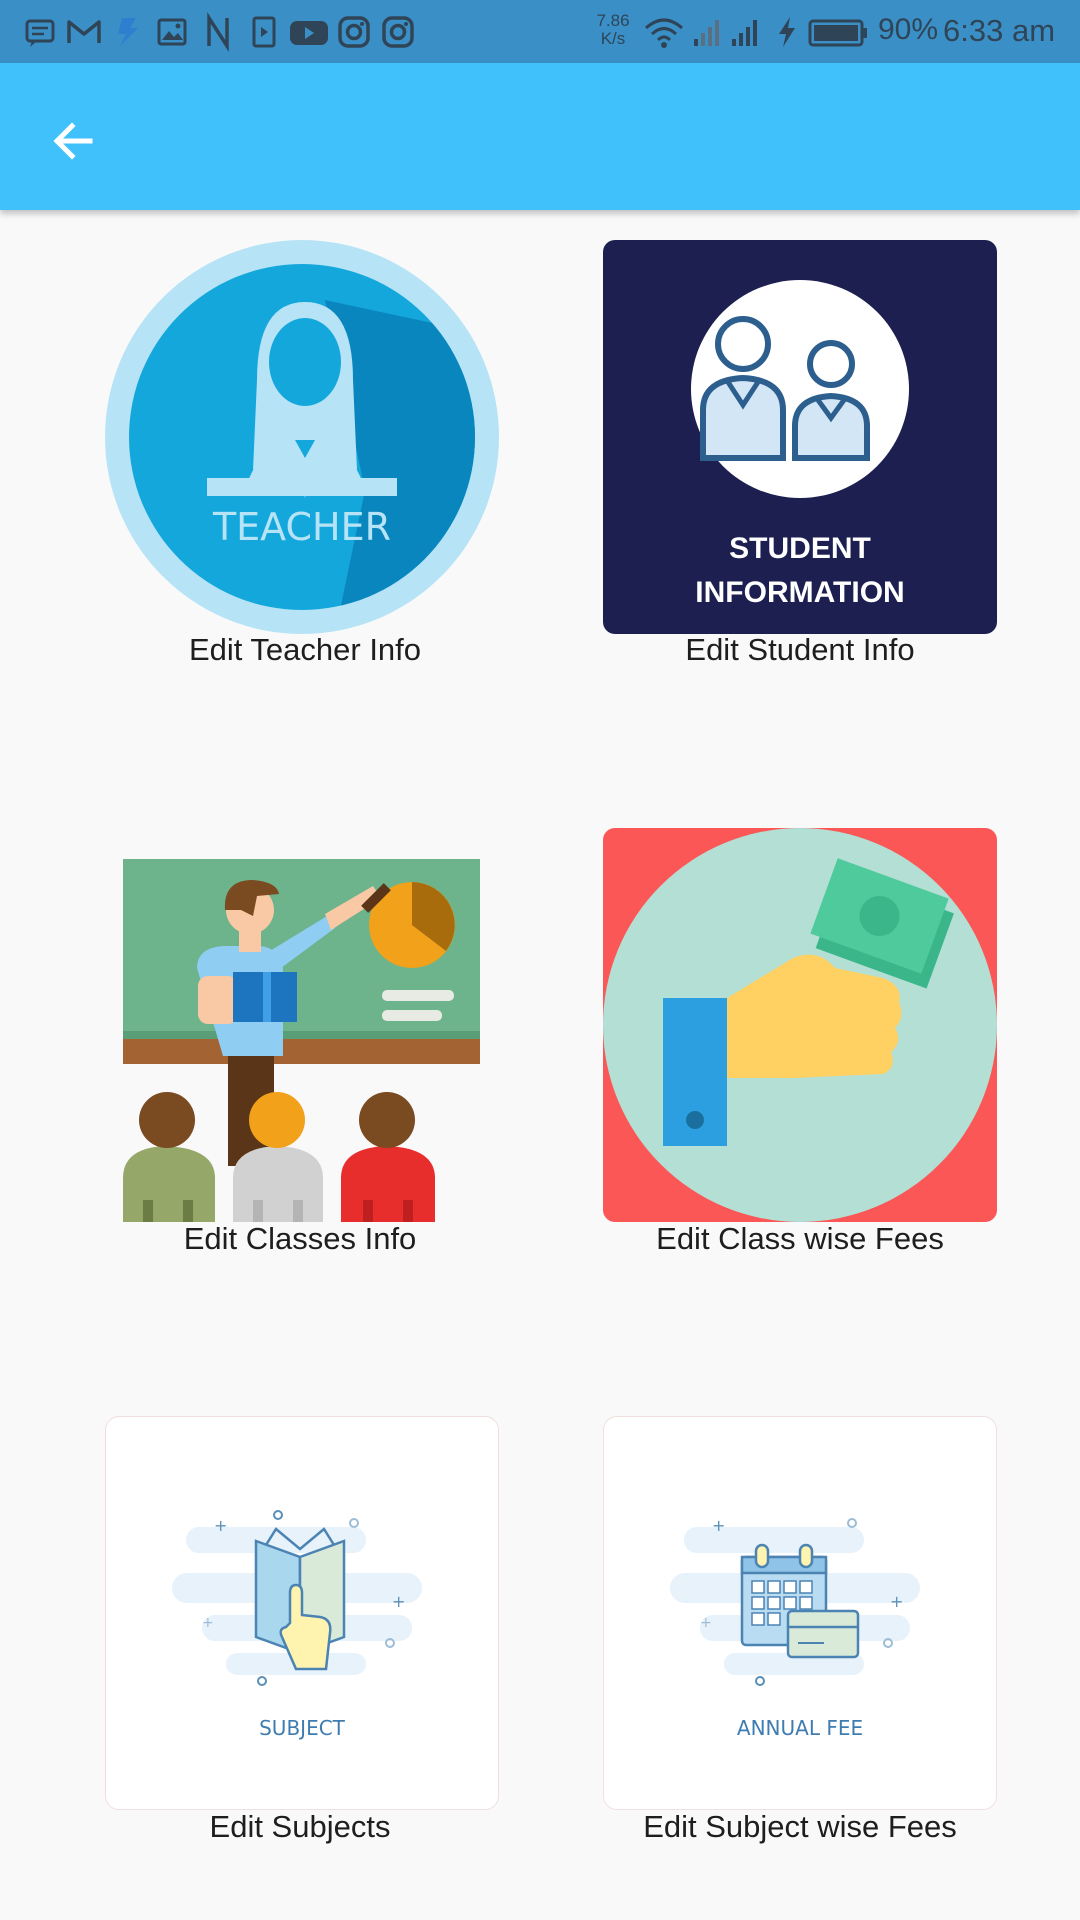  Describe the element at coordinates (301, 1040) in the screenshot. I see `classes-image` at that location.